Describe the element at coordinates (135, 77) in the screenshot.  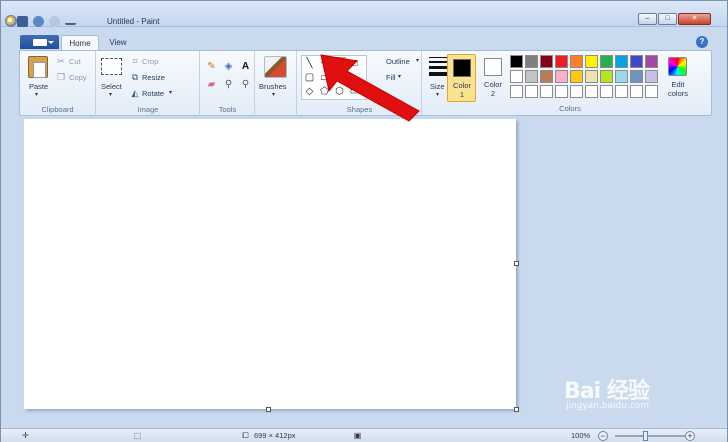
I see `resize-icon: ⧉` at that location.